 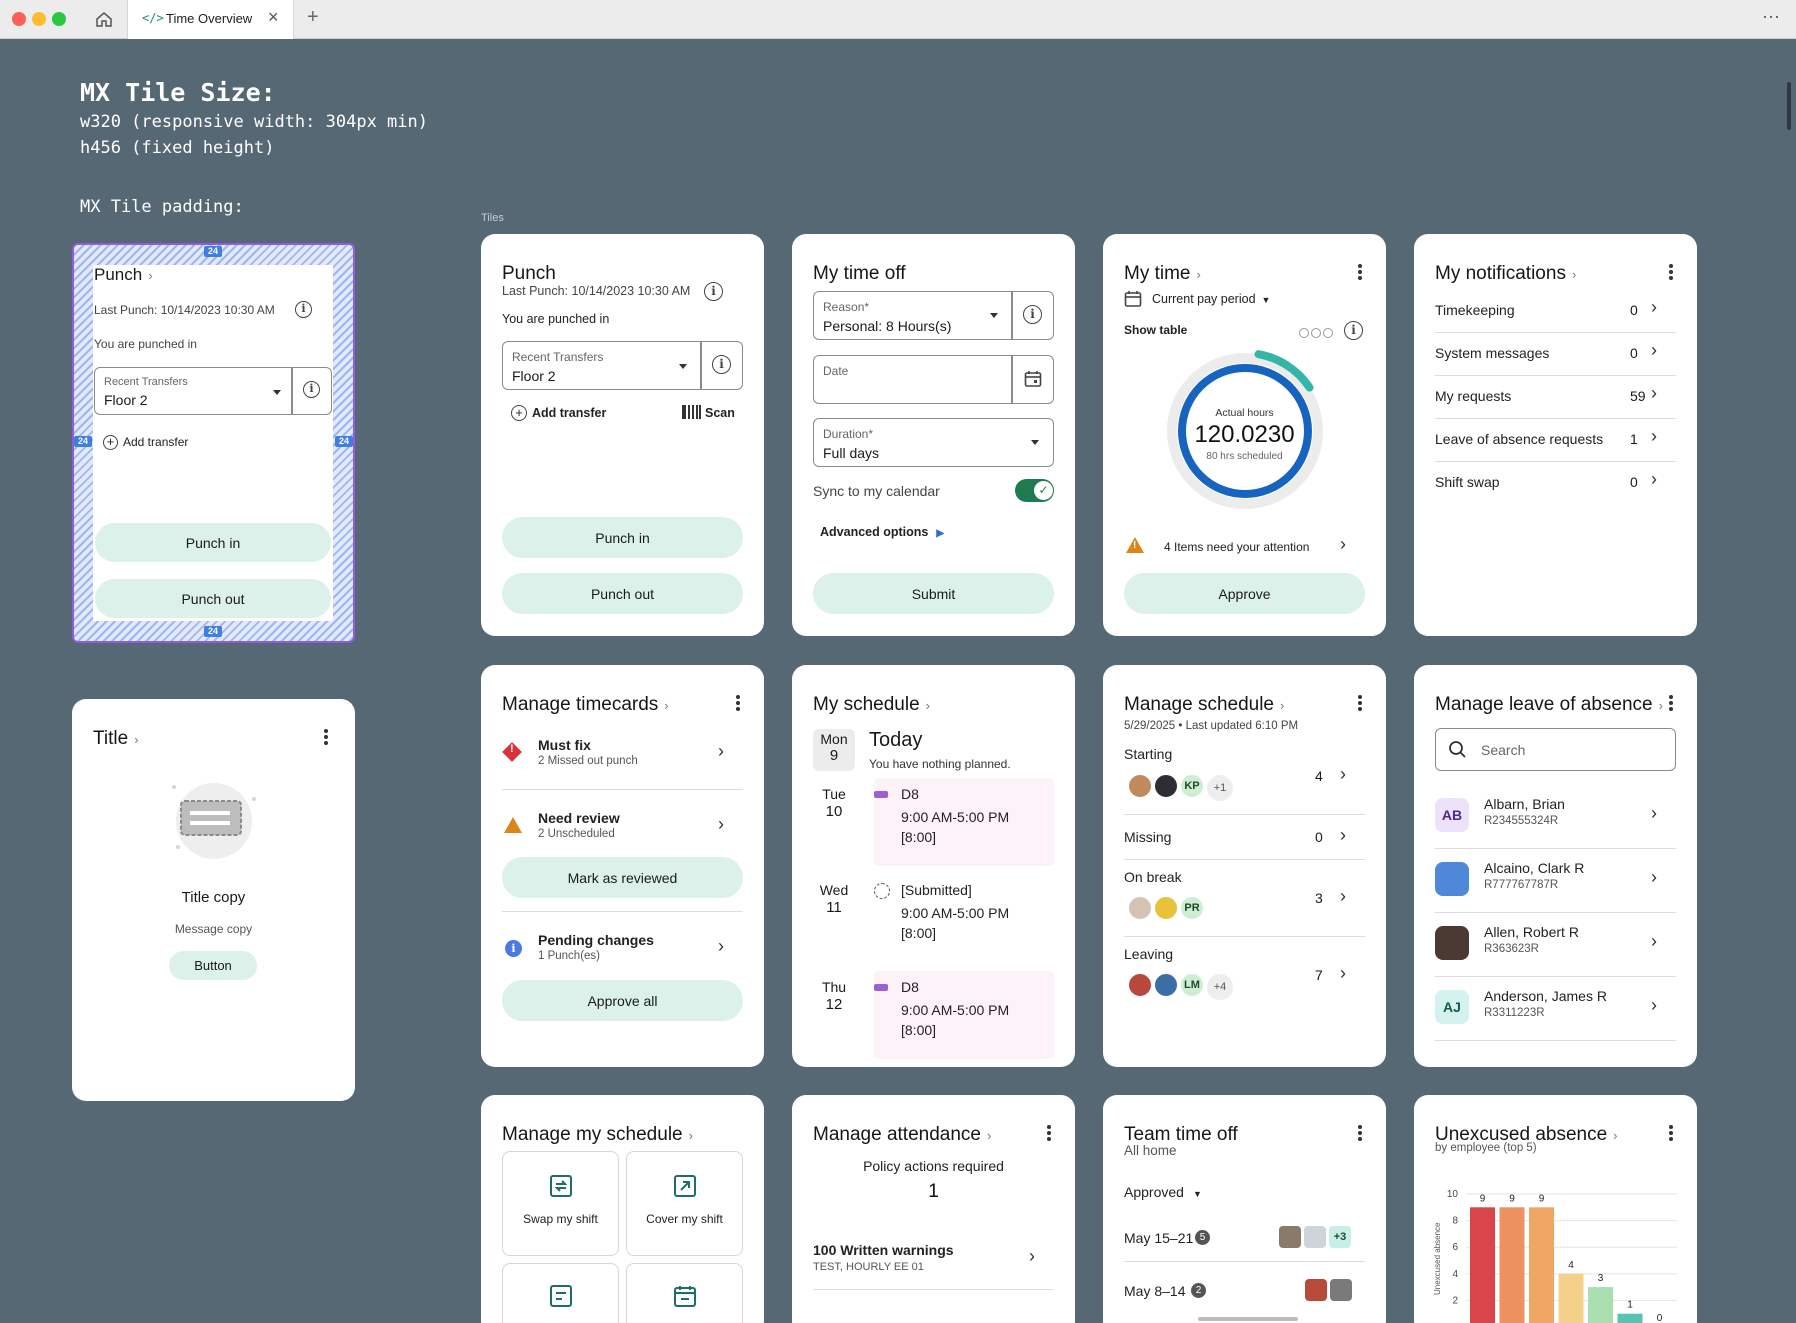 I want to click on notification-count: 1, so click(x=1634, y=439).